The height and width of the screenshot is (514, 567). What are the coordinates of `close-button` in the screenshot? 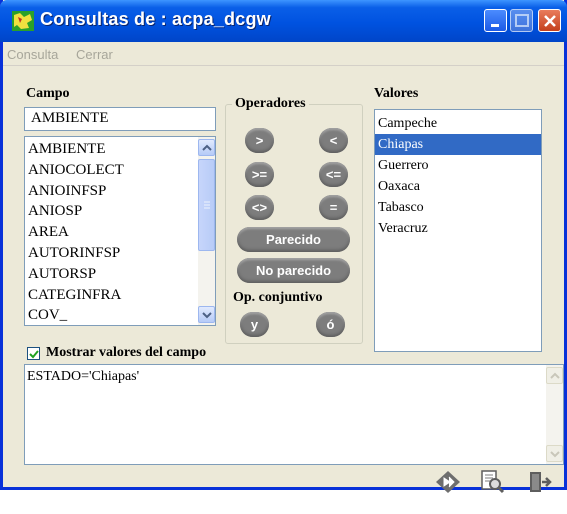 It's located at (549, 20).